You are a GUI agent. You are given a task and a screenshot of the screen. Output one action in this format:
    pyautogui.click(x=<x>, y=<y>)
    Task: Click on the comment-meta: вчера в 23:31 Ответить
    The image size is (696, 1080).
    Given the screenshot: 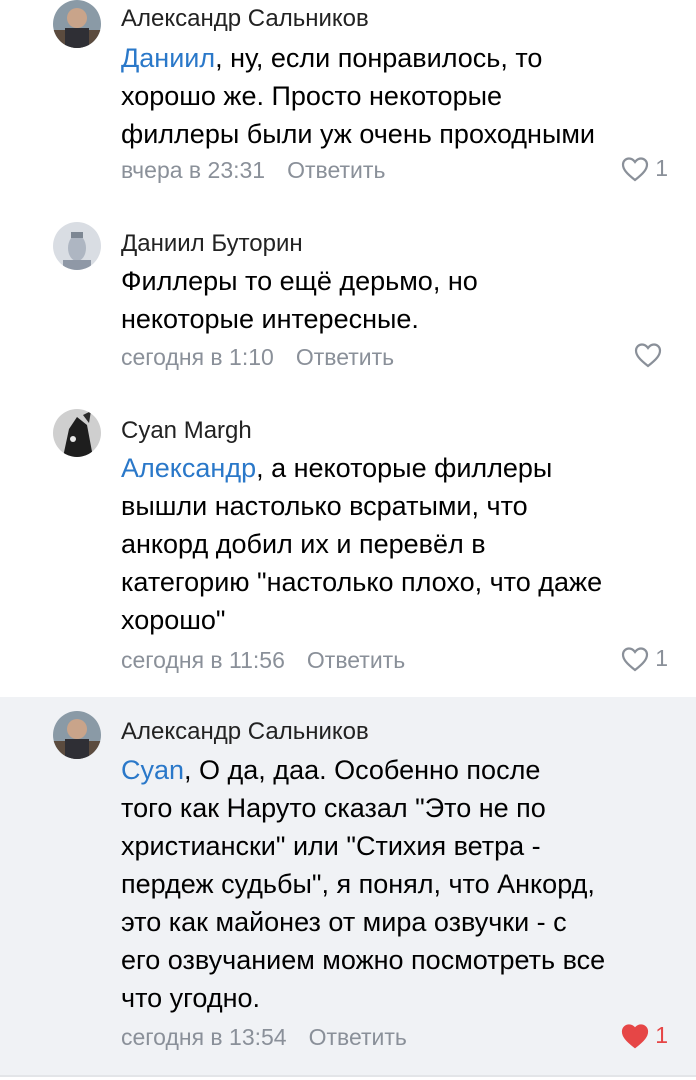 What is the action you would take?
    pyautogui.click(x=253, y=170)
    